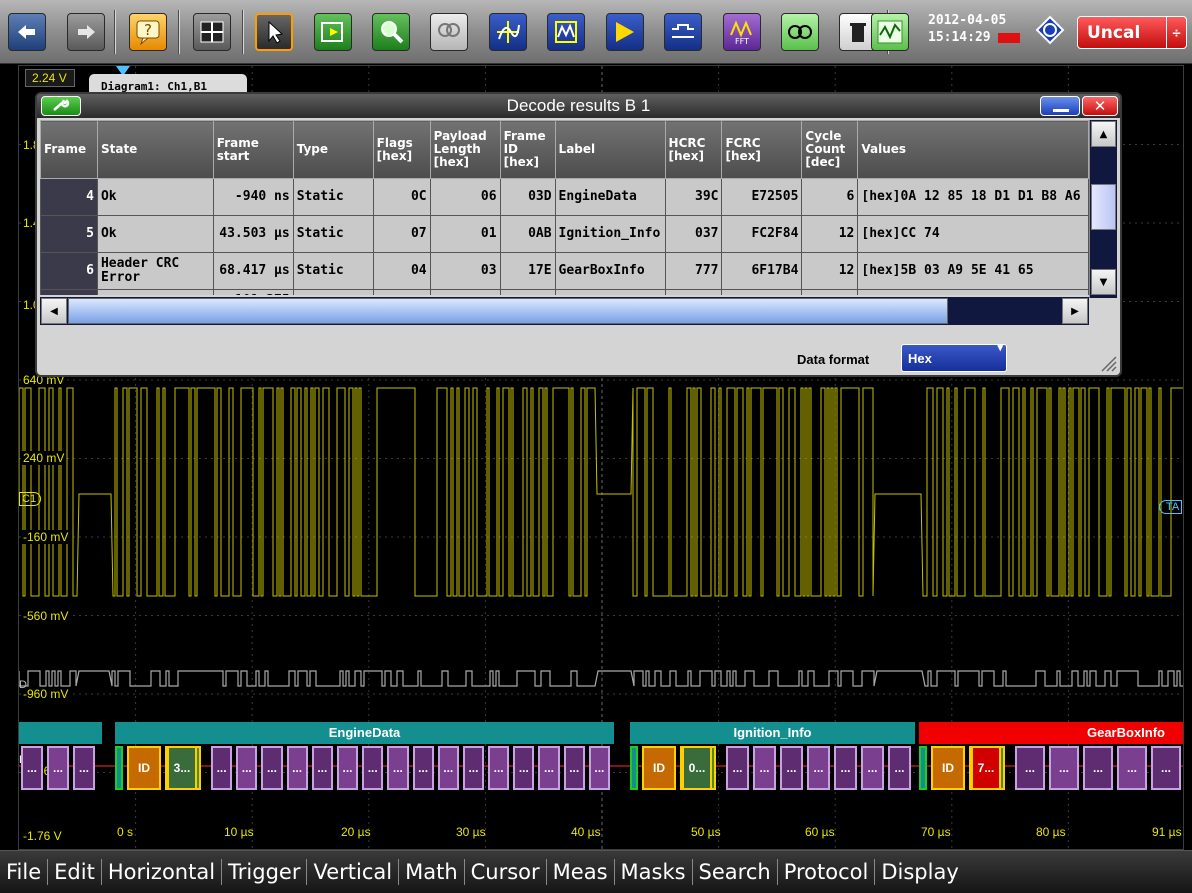  Describe the element at coordinates (772, 733) in the screenshot. I see `frame-label-ignition: Ignition_Info` at that location.